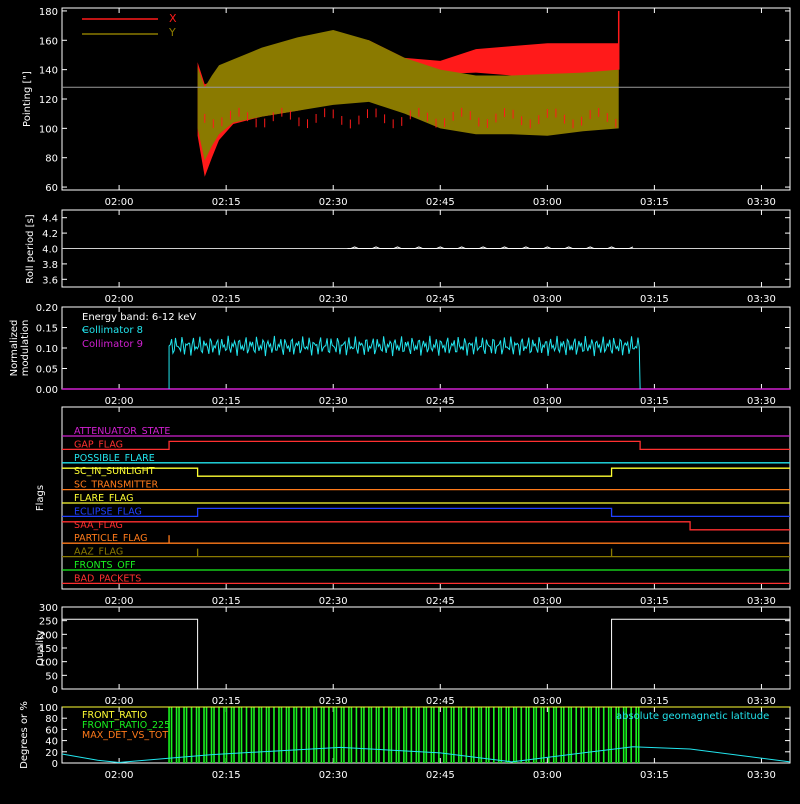 The image size is (800, 804). Describe the element at coordinates (50, 250) in the screenshot. I see `roll-period-ytick-label: 4.0` at that location.